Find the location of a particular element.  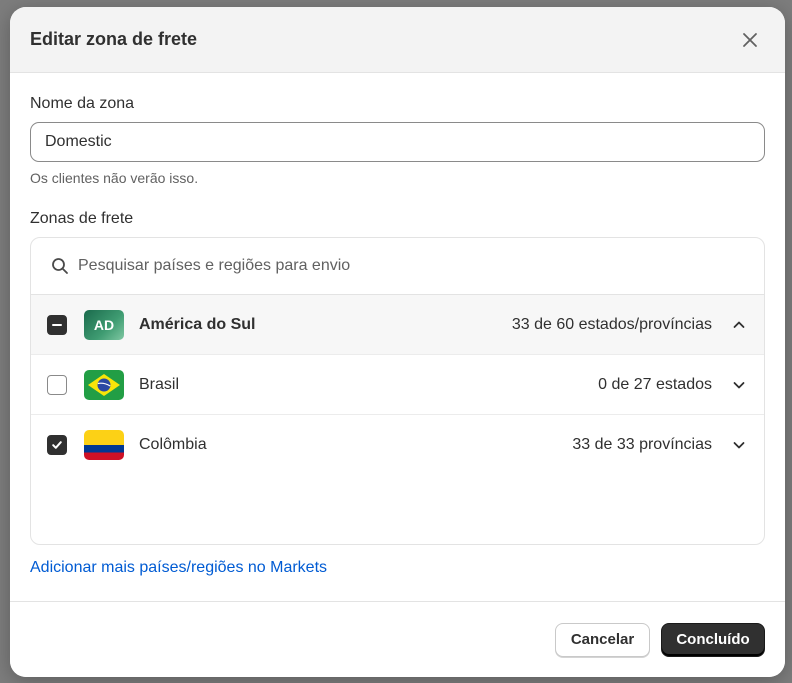

add-markets-link: Adicionar mais países/regiões no Markets is located at coordinates (178, 568).